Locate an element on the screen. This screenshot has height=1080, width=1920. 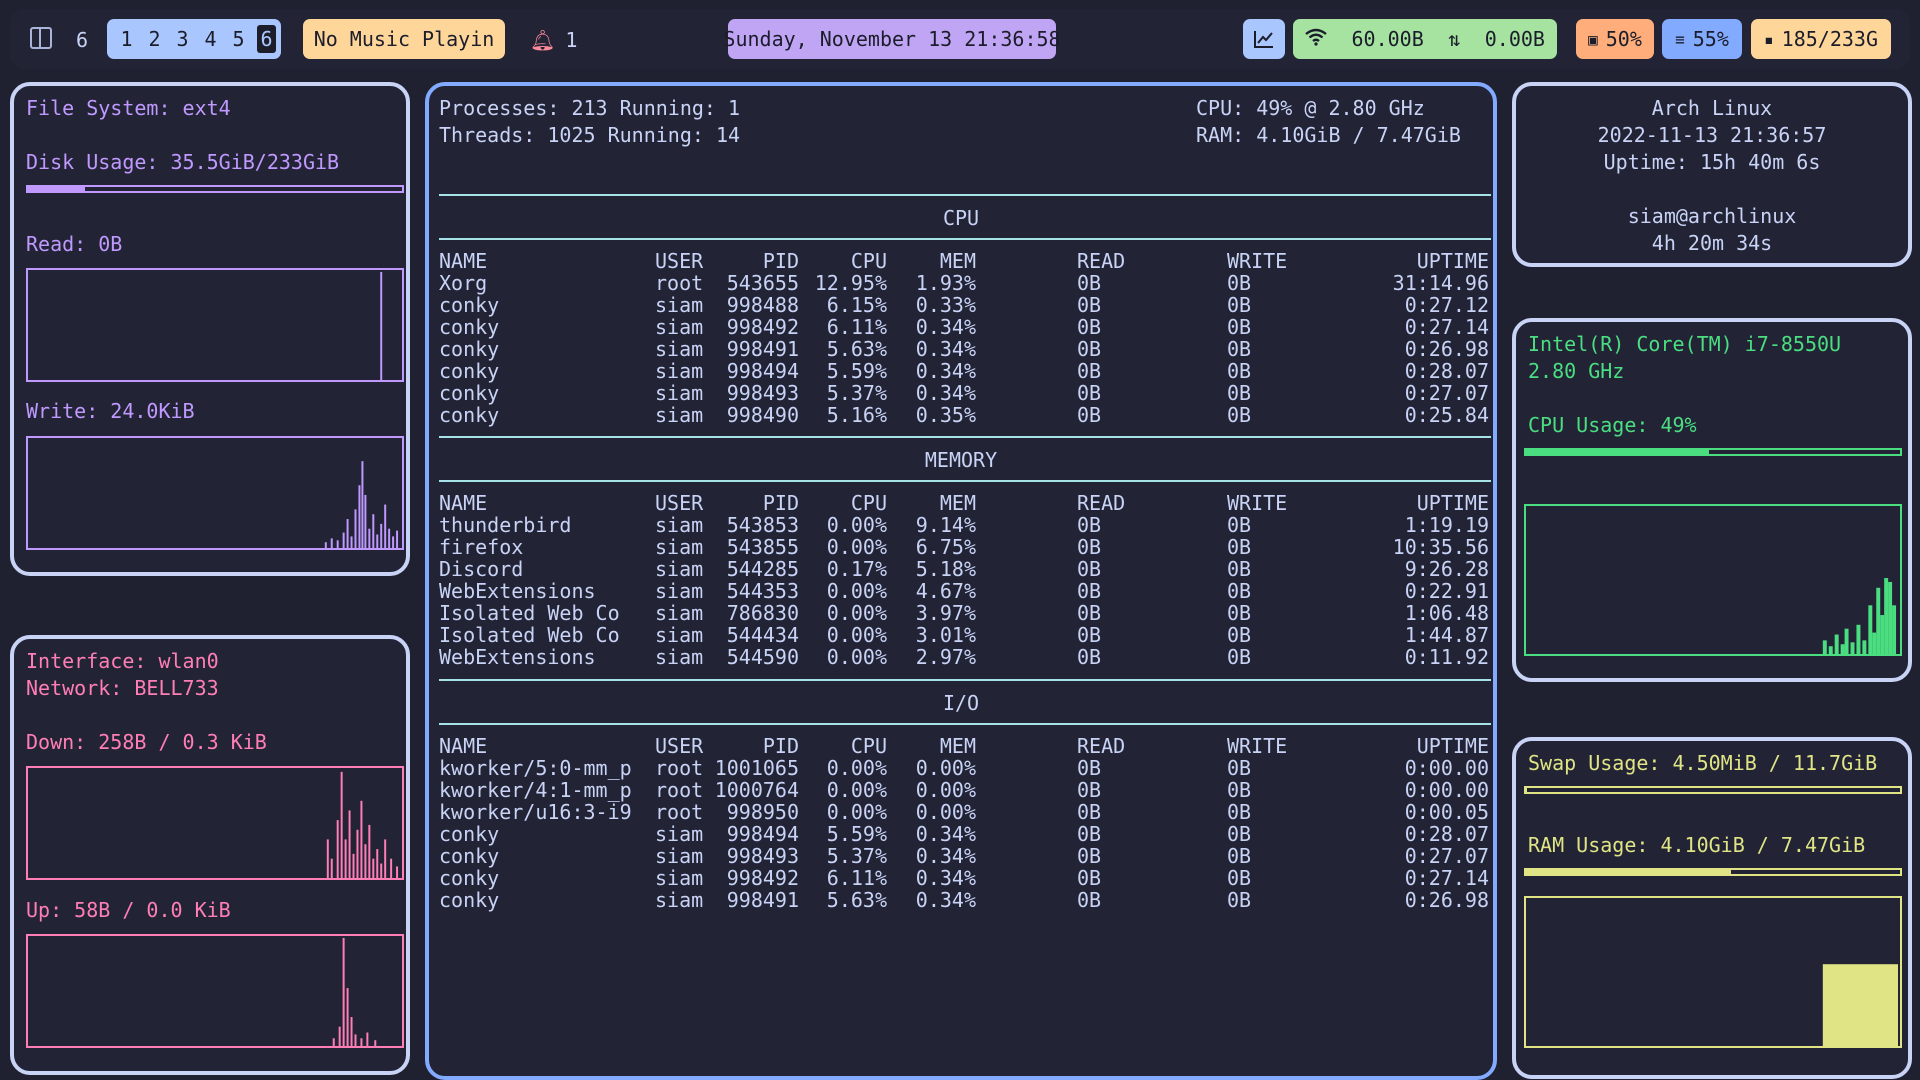
process-count: Processes: 213 Running: 1 is located at coordinates (590, 108).